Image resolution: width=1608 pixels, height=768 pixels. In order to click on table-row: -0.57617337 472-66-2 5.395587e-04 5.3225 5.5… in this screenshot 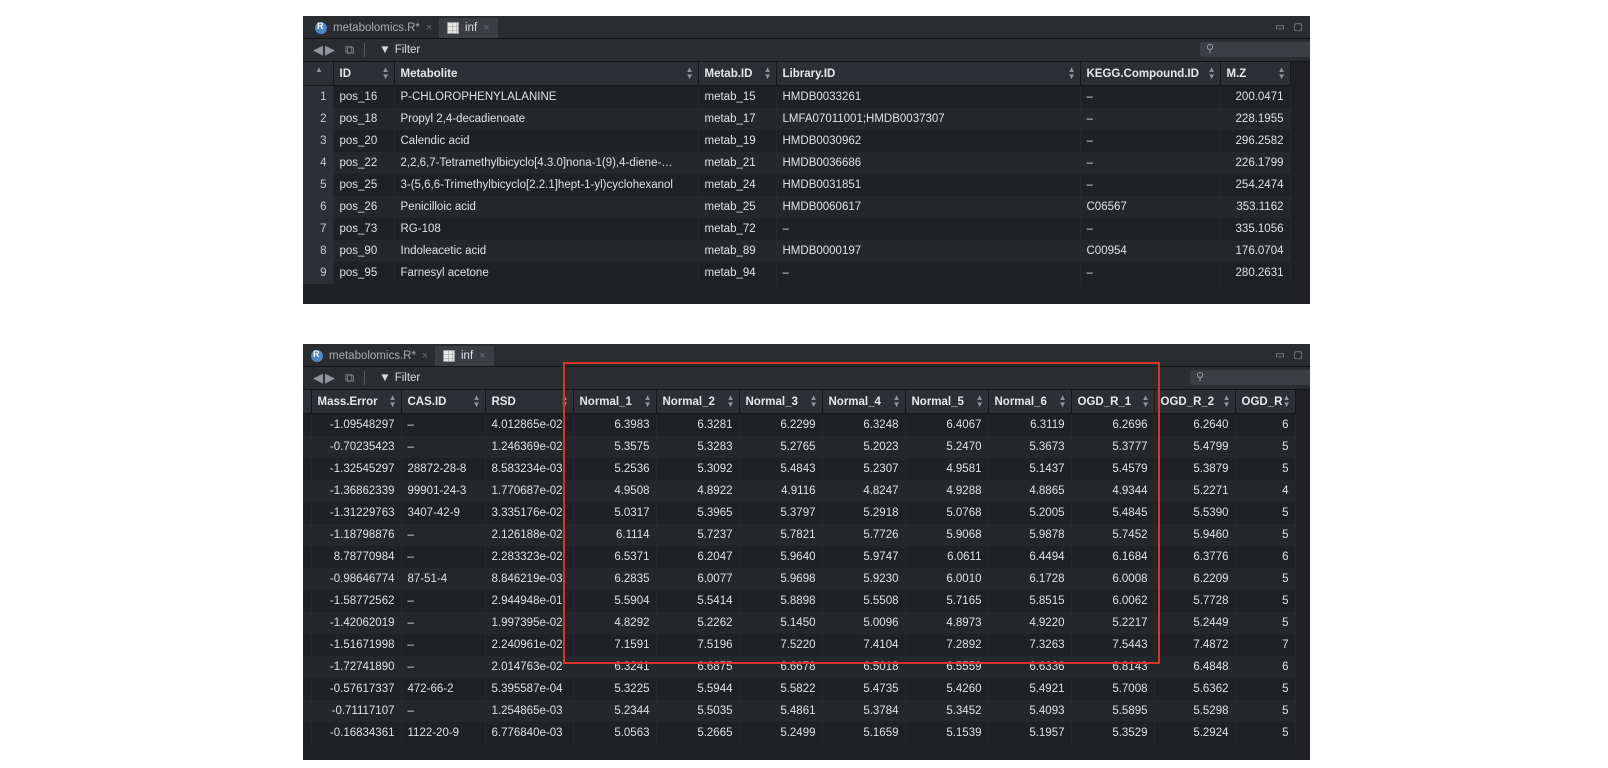, I will do `click(799, 689)`.